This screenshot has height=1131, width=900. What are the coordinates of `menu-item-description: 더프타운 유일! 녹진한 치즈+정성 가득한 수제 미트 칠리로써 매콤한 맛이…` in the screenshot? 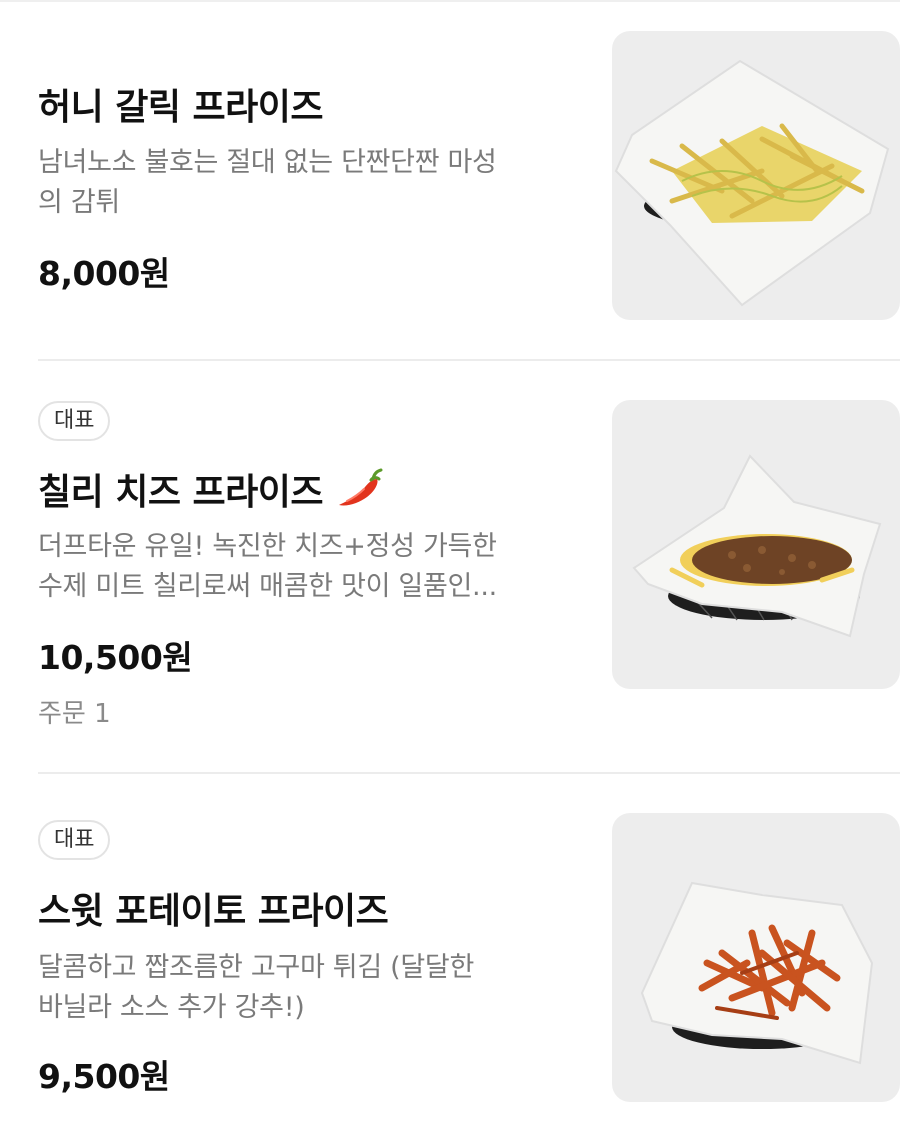 It's located at (303, 567).